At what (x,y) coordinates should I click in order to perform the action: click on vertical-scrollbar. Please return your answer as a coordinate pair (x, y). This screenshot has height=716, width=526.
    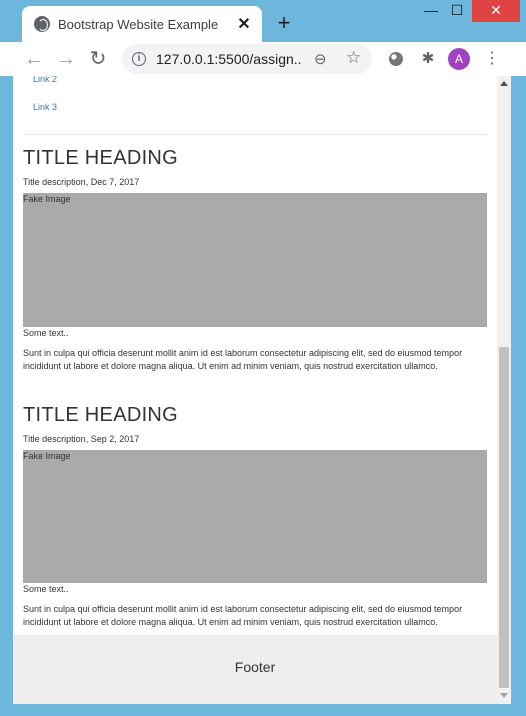
    Looking at the image, I should click on (504, 390).